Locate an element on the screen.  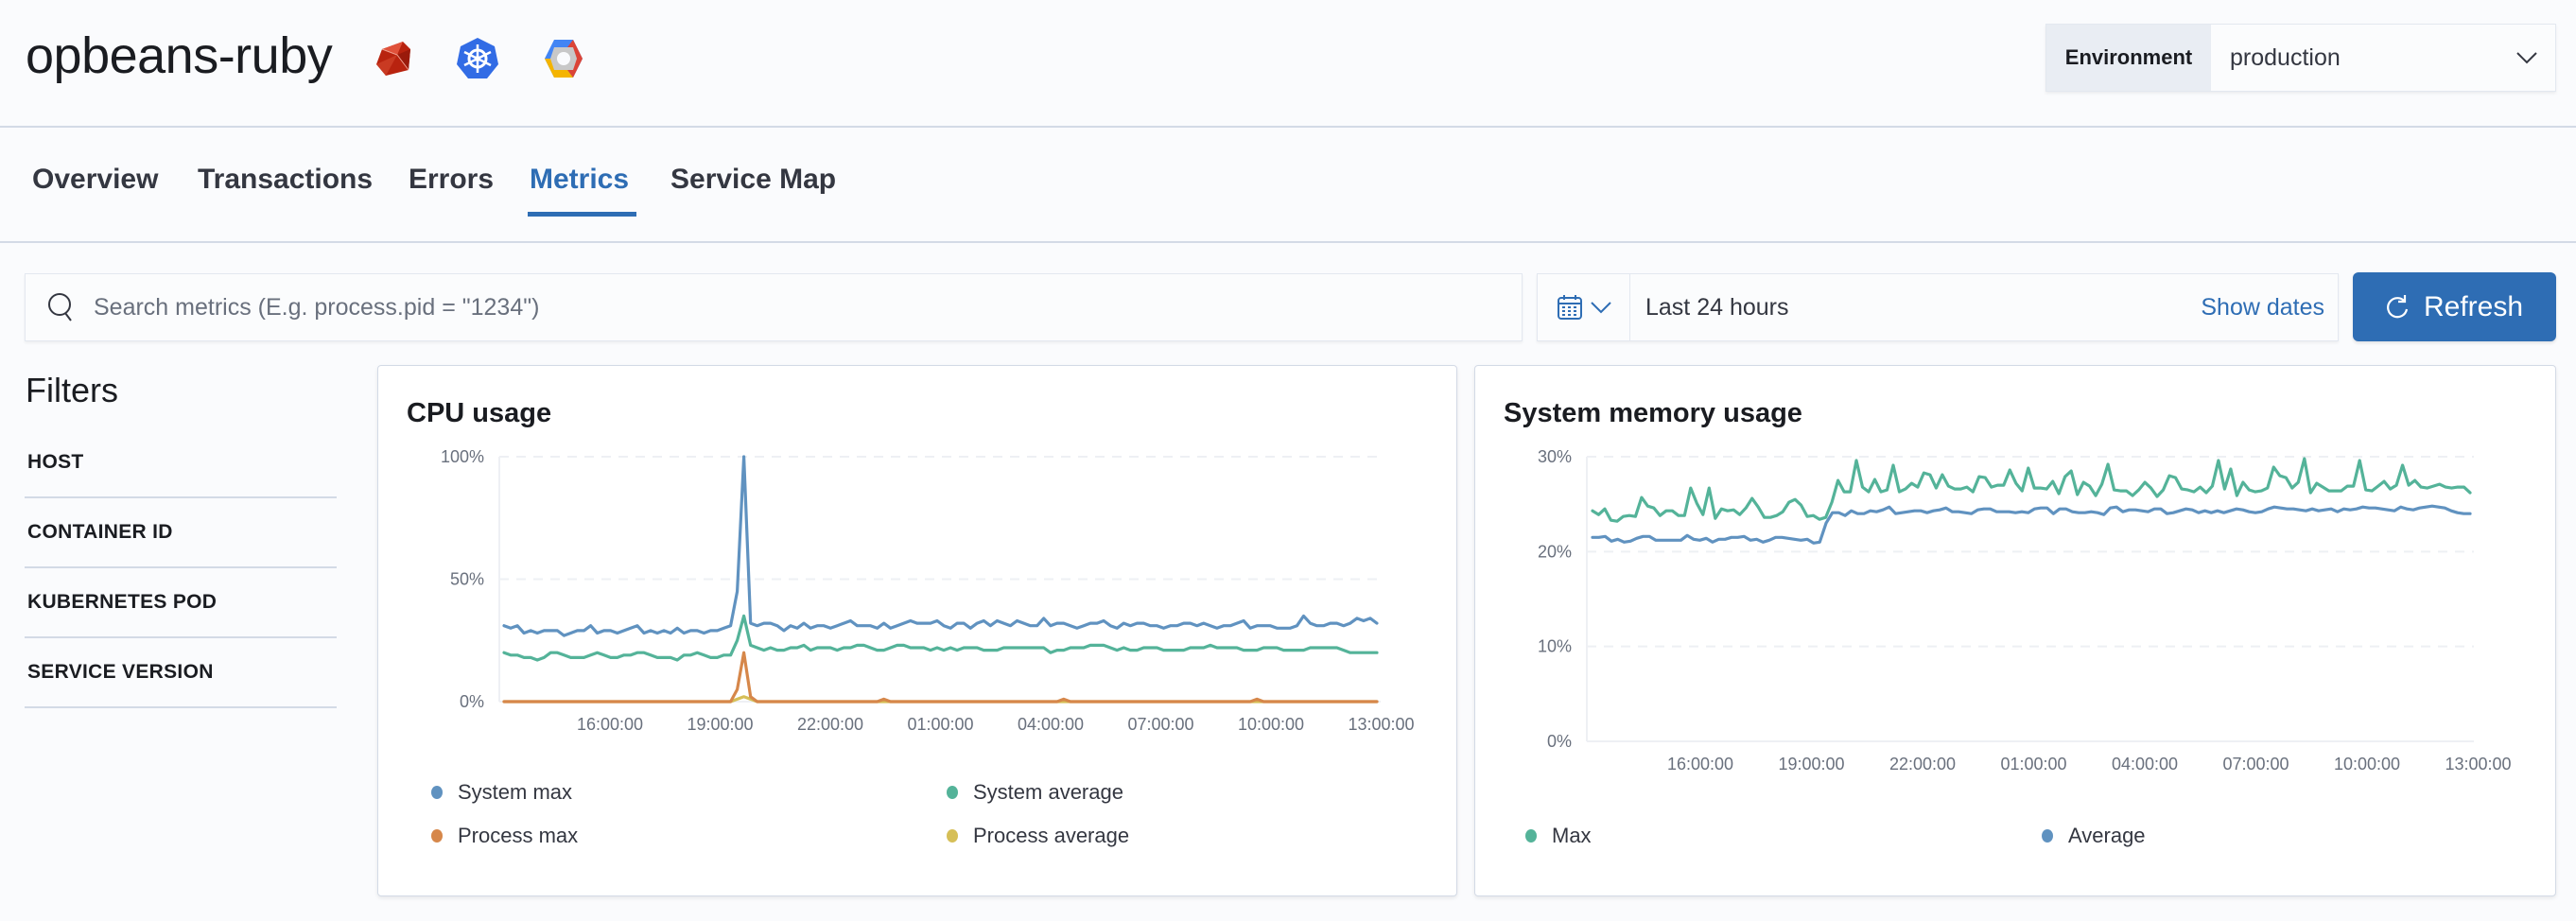
service-title: opbeans-ruby is located at coordinates (179, 56).